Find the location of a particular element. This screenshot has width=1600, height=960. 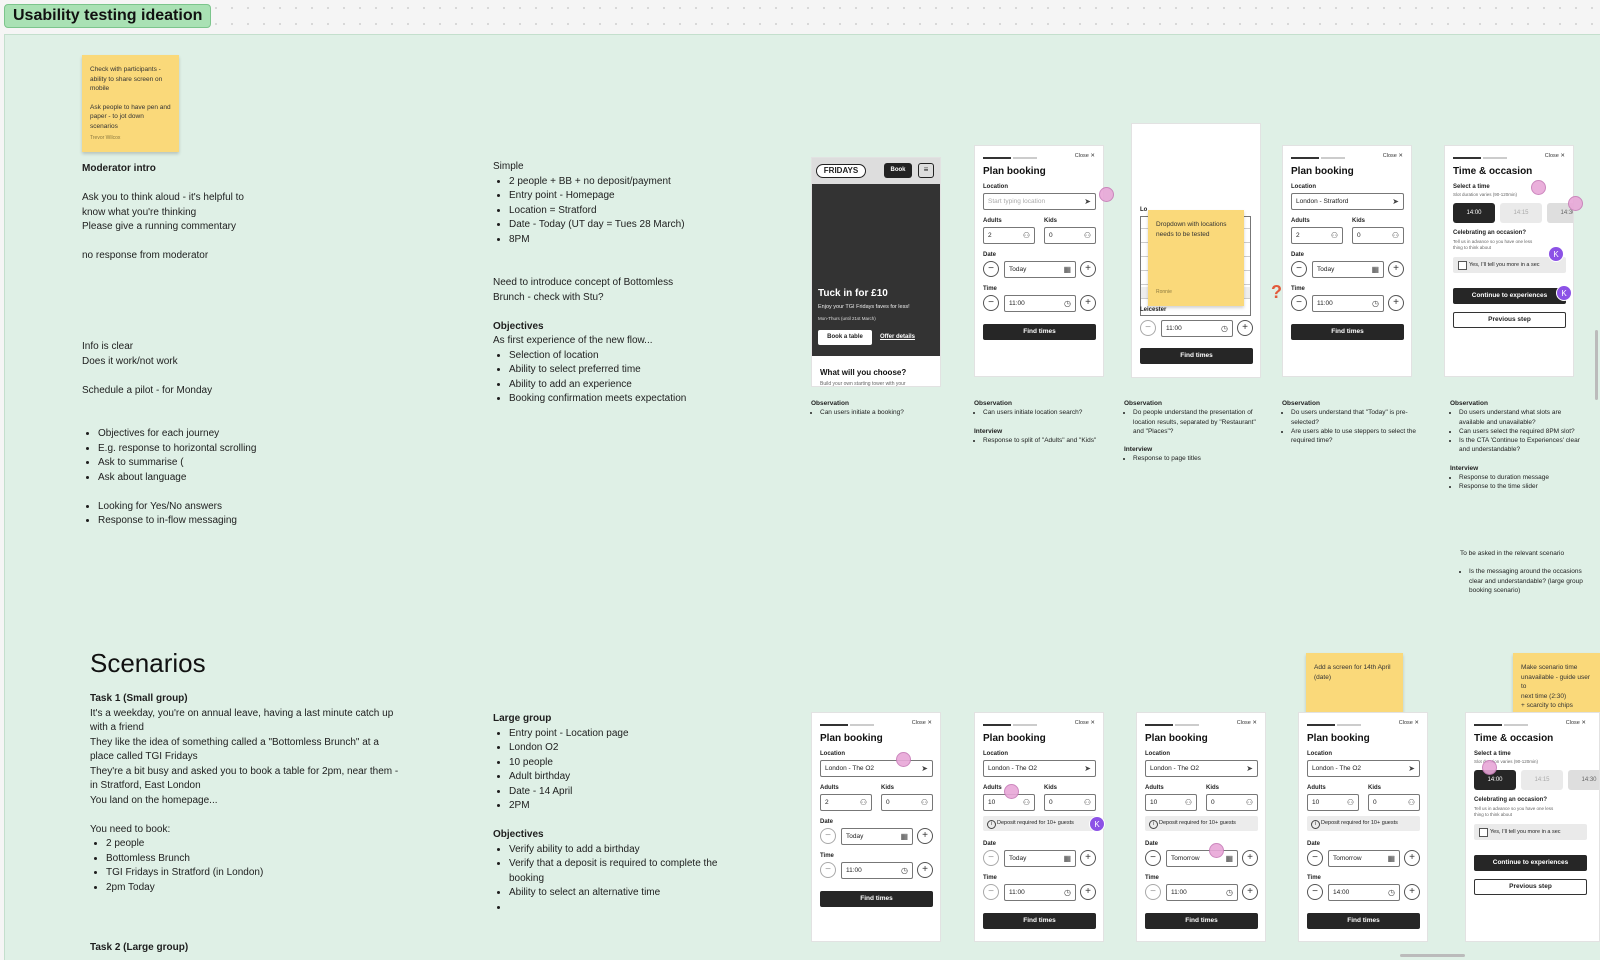

horizontal-scrollbar is located at coordinates (1432, 955).